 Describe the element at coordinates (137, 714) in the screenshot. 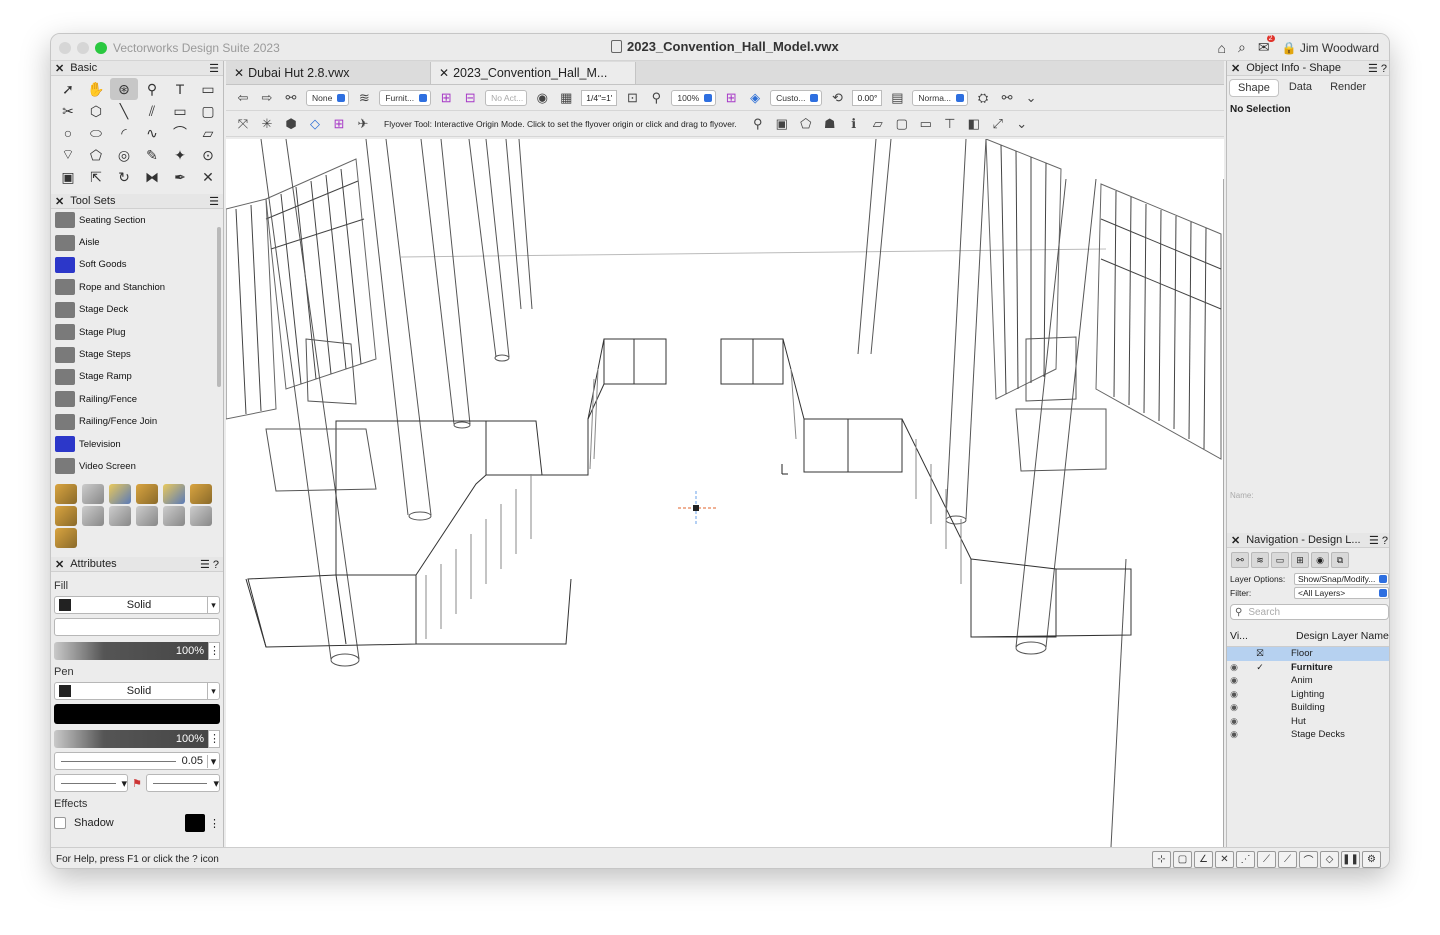

I see `pen-color-field` at that location.